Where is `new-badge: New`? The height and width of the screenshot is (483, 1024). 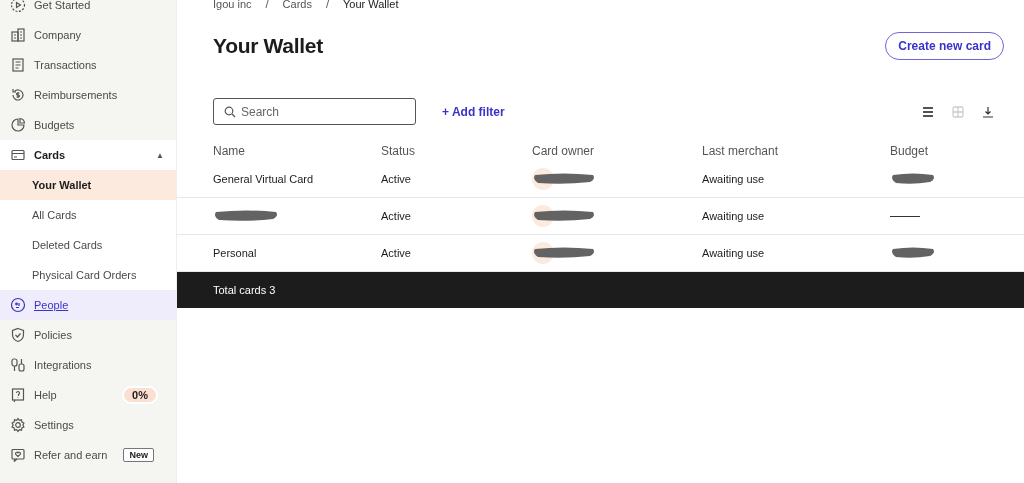
new-badge: New is located at coordinates (138, 455).